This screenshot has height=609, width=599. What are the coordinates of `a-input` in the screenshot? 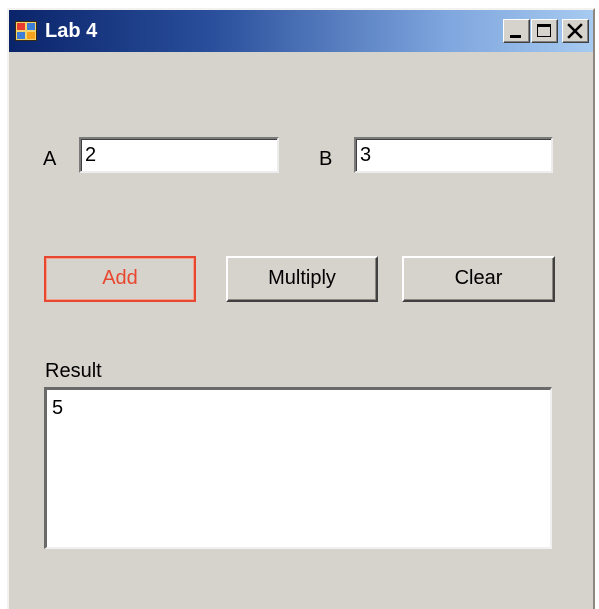 It's located at (179, 155).